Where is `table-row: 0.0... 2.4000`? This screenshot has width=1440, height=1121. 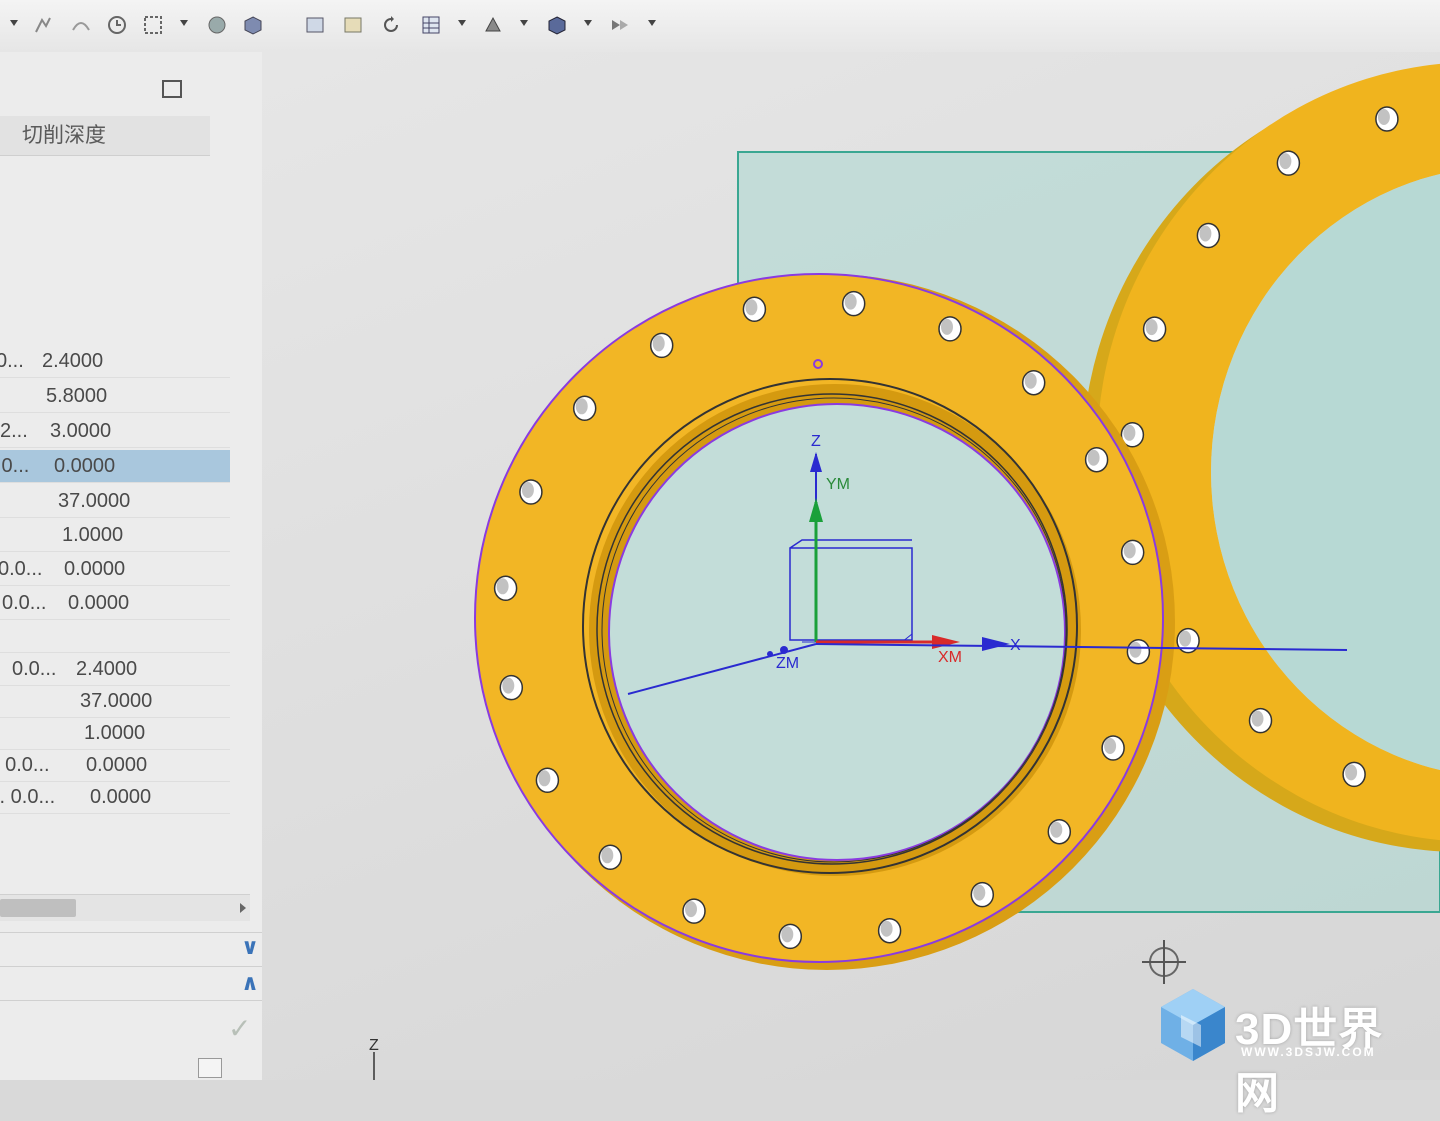
table-row: 0.0... 2.4000 is located at coordinates (115, 669).